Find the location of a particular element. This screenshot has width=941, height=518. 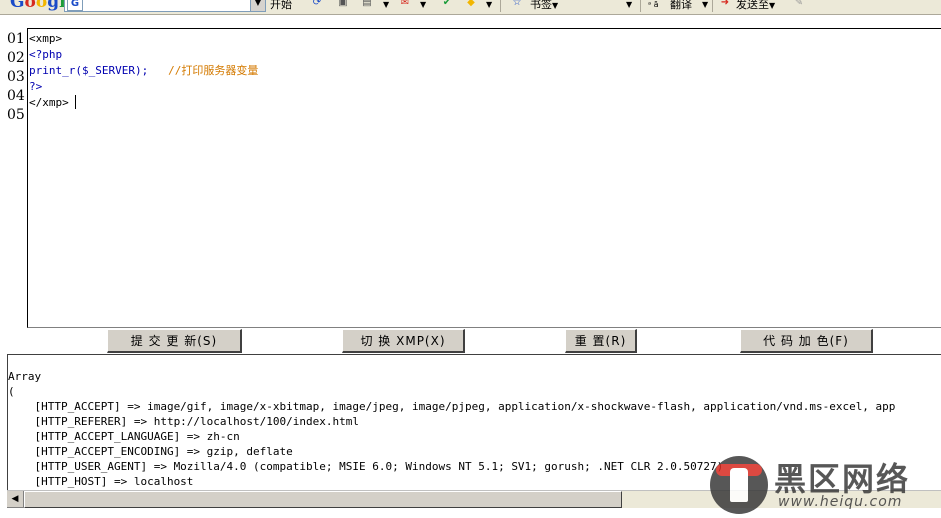

switch-xmp-button: 切 换 XMP(X) is located at coordinates (403, 341).